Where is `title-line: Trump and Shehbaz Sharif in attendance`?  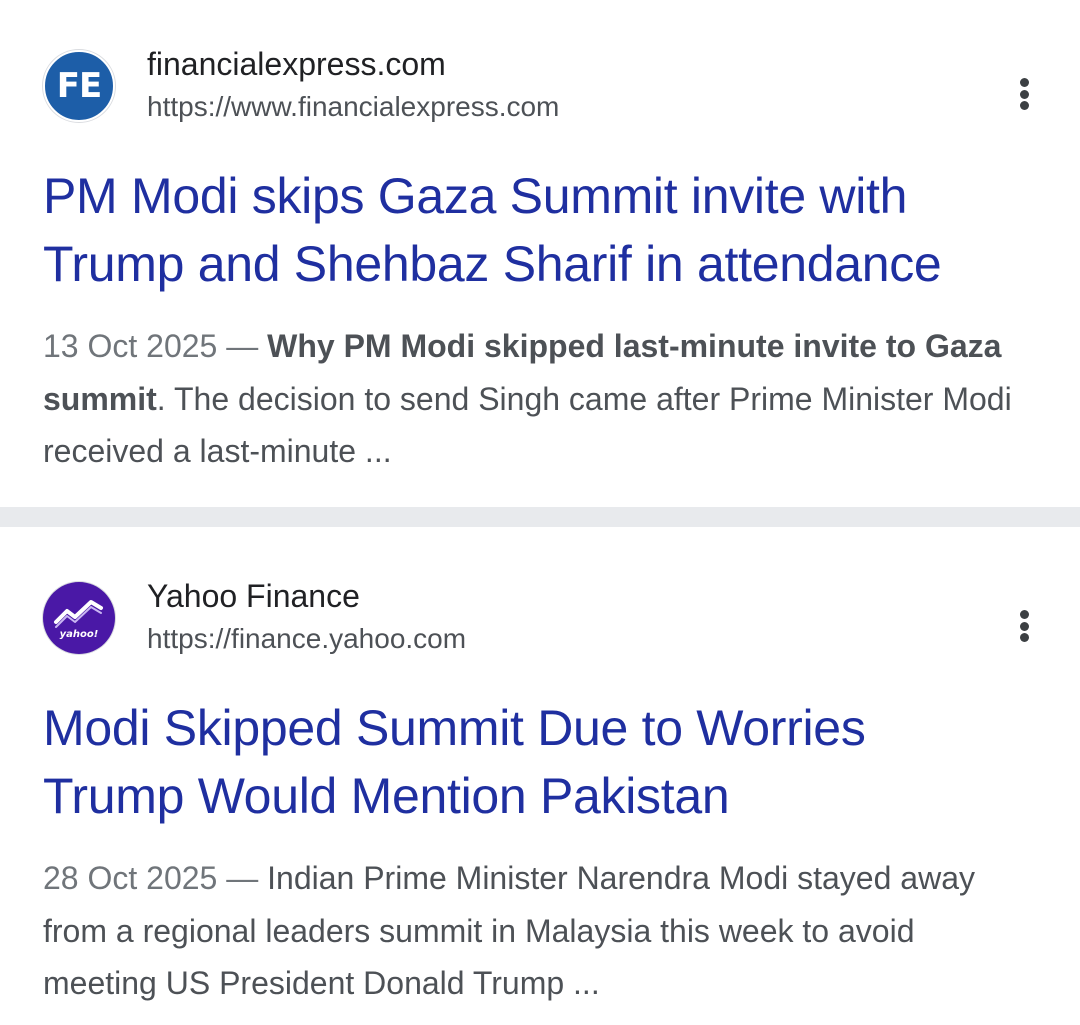 title-line: Trump and Shehbaz Sharif in attendance is located at coordinates (492, 264).